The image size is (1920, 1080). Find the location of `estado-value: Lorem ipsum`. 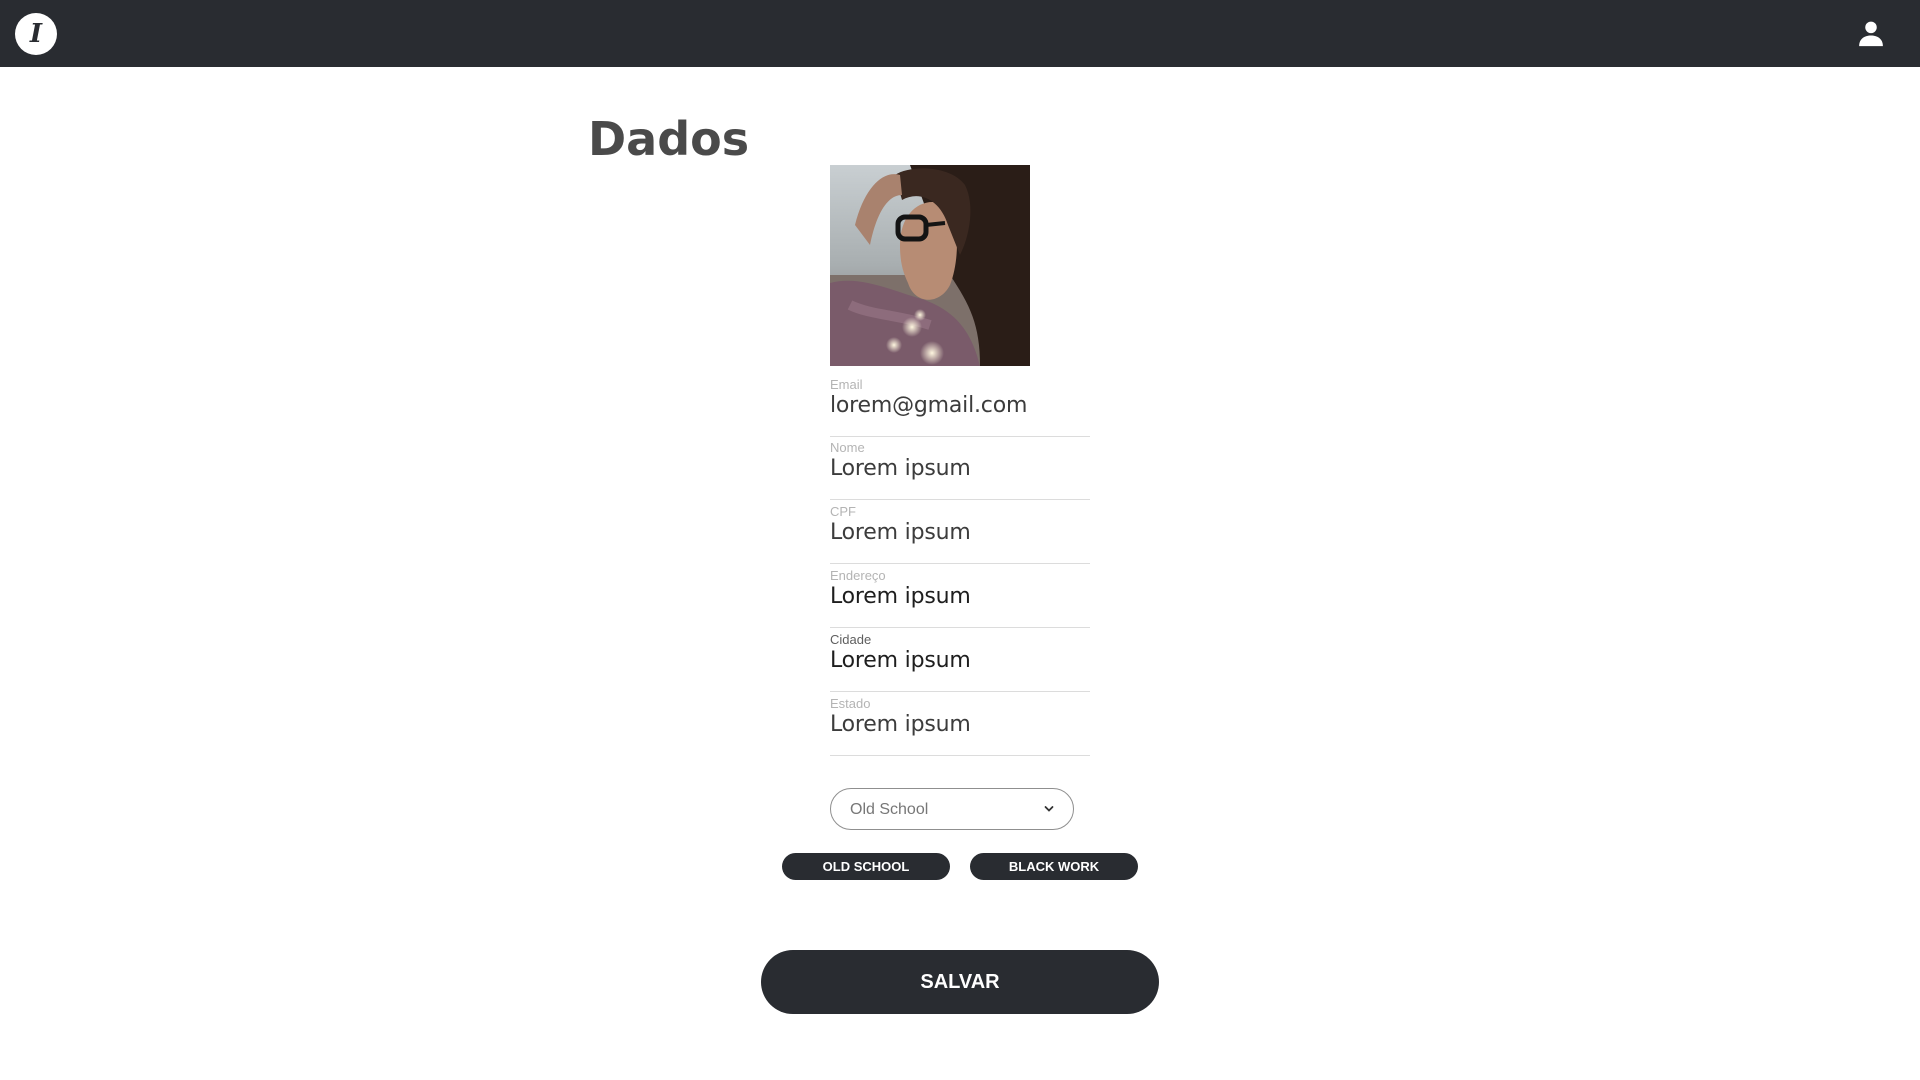

estado-value: Lorem ipsum is located at coordinates (900, 724).